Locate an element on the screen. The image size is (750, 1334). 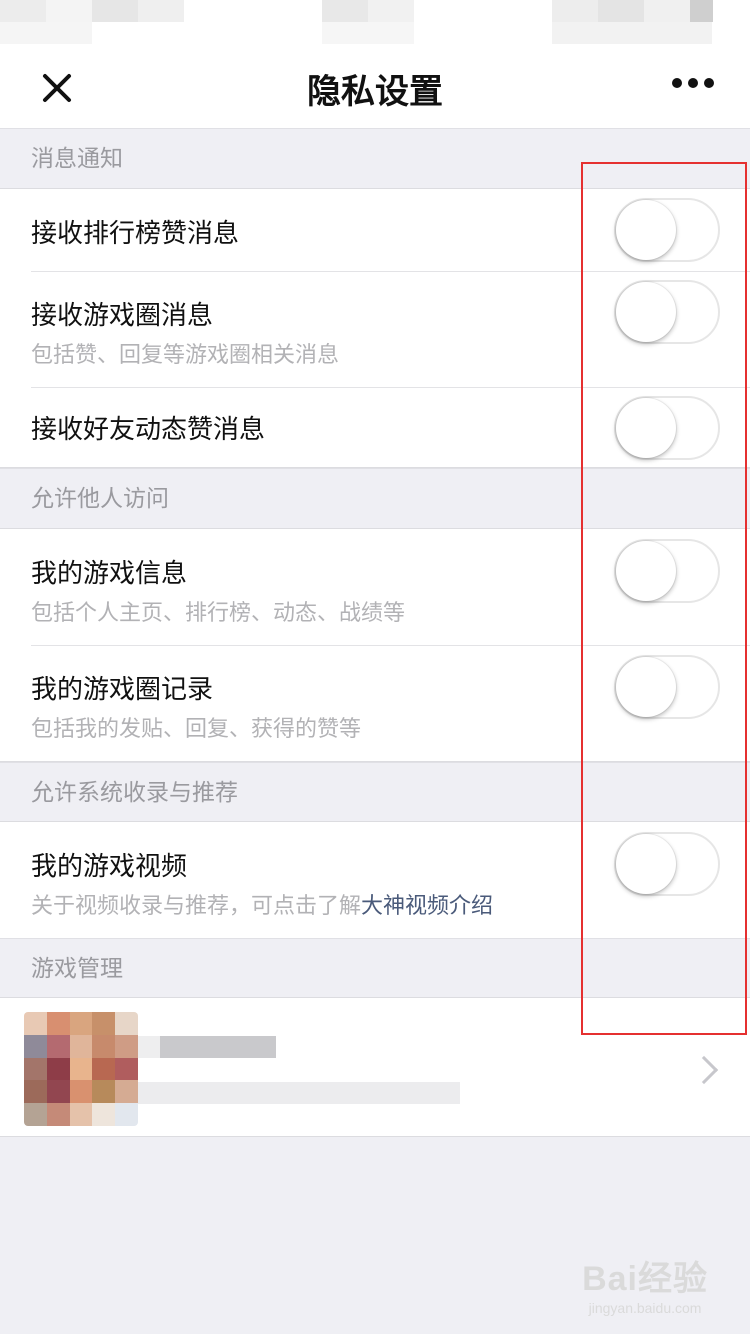
watermark-url: jingyan.baidu.com is located at coordinates (645, 1308).